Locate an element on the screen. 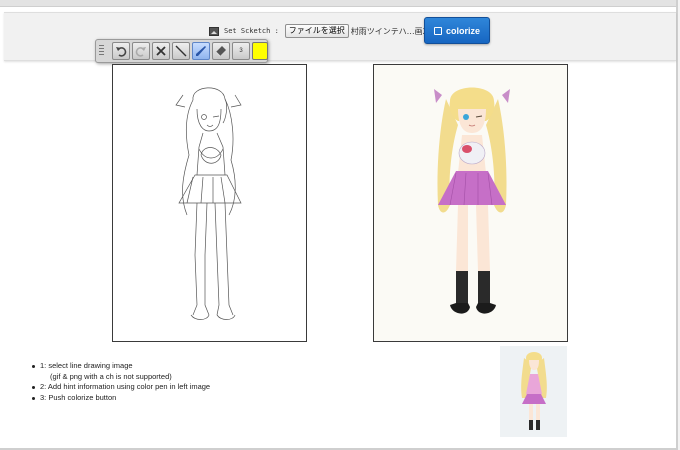 This screenshot has width=680, height=450. image-icon is located at coordinates (214, 31).